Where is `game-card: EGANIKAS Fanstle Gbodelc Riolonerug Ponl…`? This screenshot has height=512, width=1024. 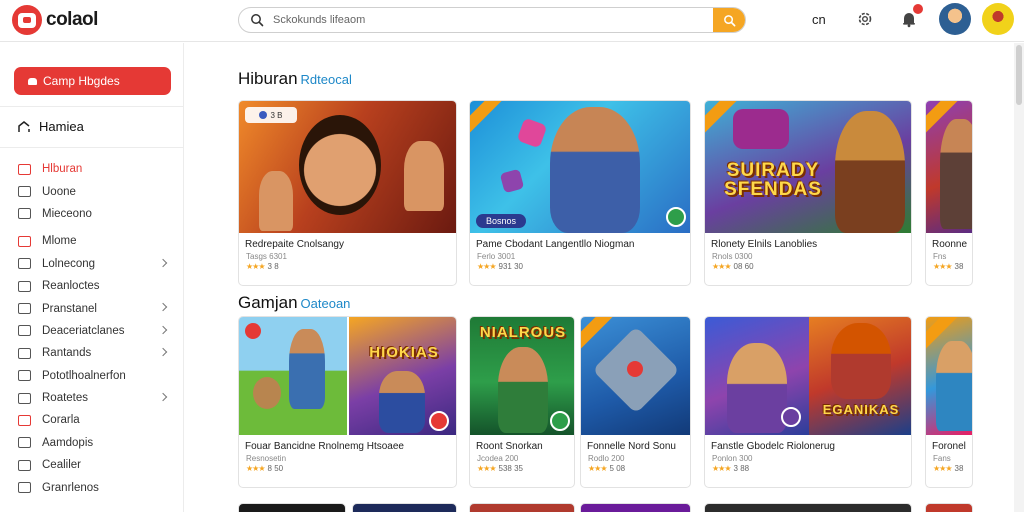
game-card: EGANIKAS Fanstle Gbodelc Riolonerug Ponl… is located at coordinates (808, 402).